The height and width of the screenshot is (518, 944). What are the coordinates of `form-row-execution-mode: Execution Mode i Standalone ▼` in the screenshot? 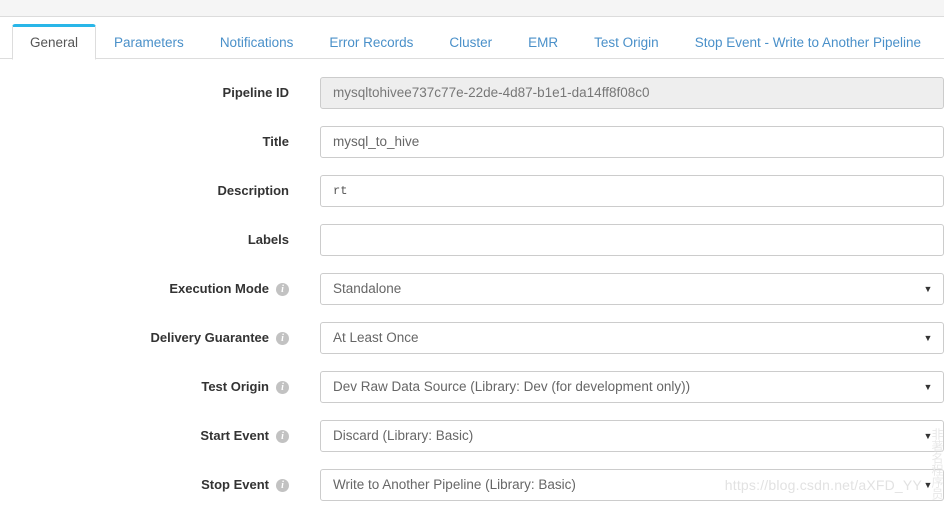 It's located at (472, 297).